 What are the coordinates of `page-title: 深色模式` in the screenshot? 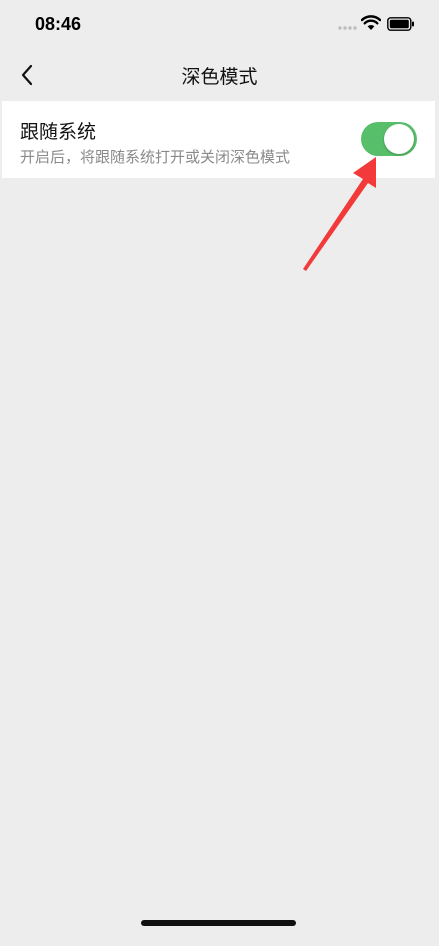 It's located at (219, 77).